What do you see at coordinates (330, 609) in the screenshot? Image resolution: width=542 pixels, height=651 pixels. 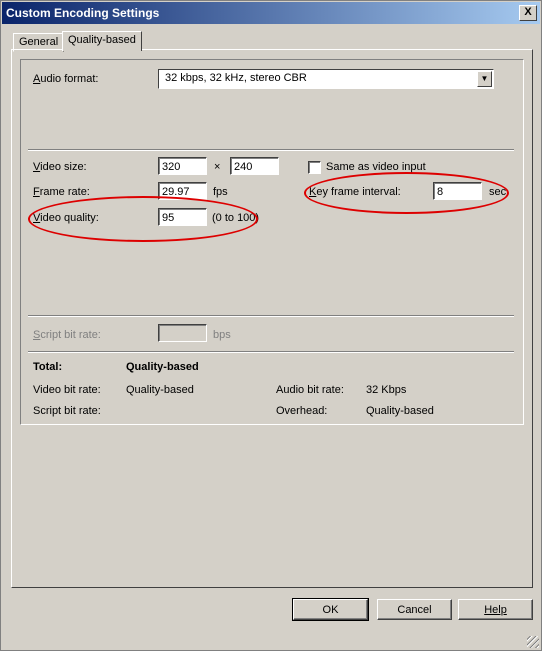 I see `ok-button: OK` at bounding box center [330, 609].